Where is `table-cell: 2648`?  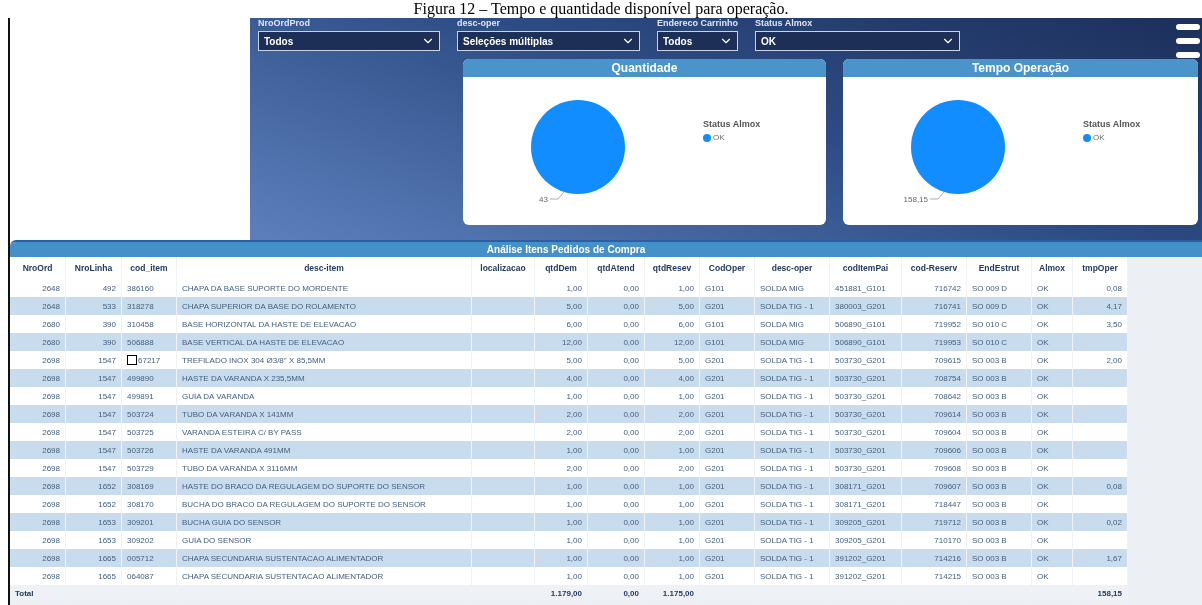 table-cell: 2648 is located at coordinates (51, 306).